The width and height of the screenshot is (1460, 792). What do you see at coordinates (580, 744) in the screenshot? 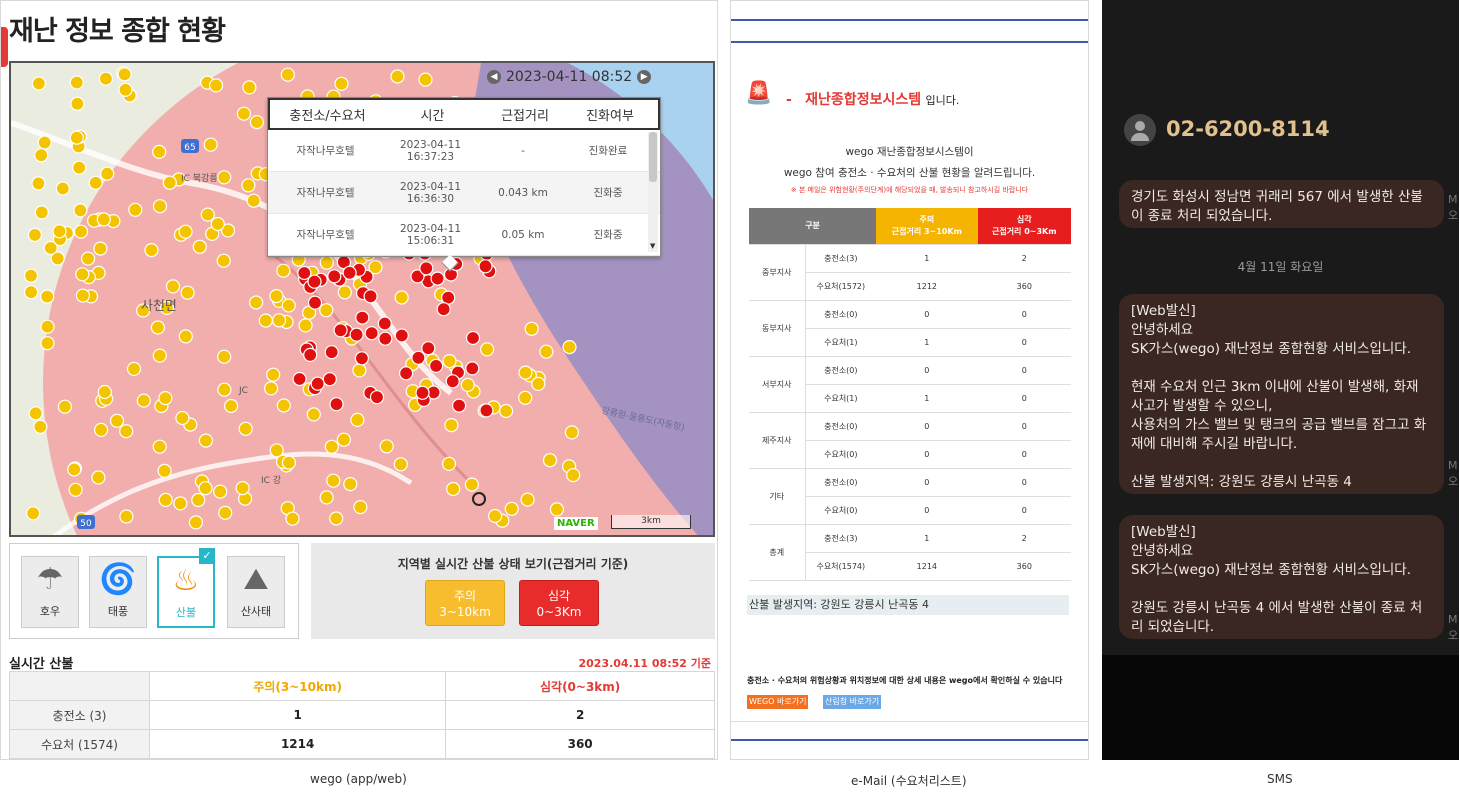
I see `crit-value: 360` at bounding box center [580, 744].